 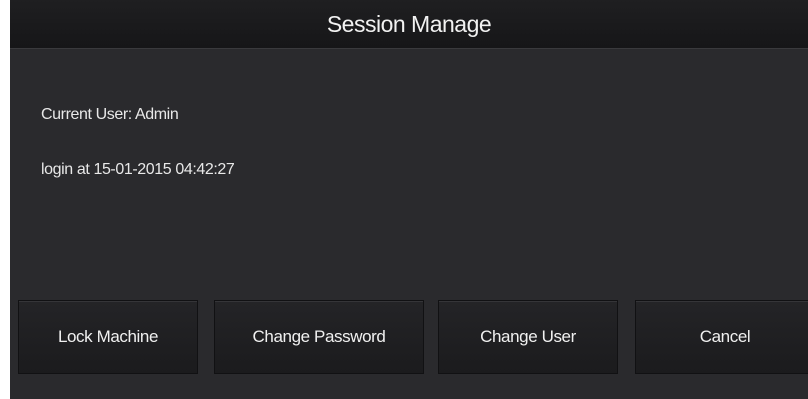 I want to click on lock-machine-button: Lock Machine, so click(x=108, y=337).